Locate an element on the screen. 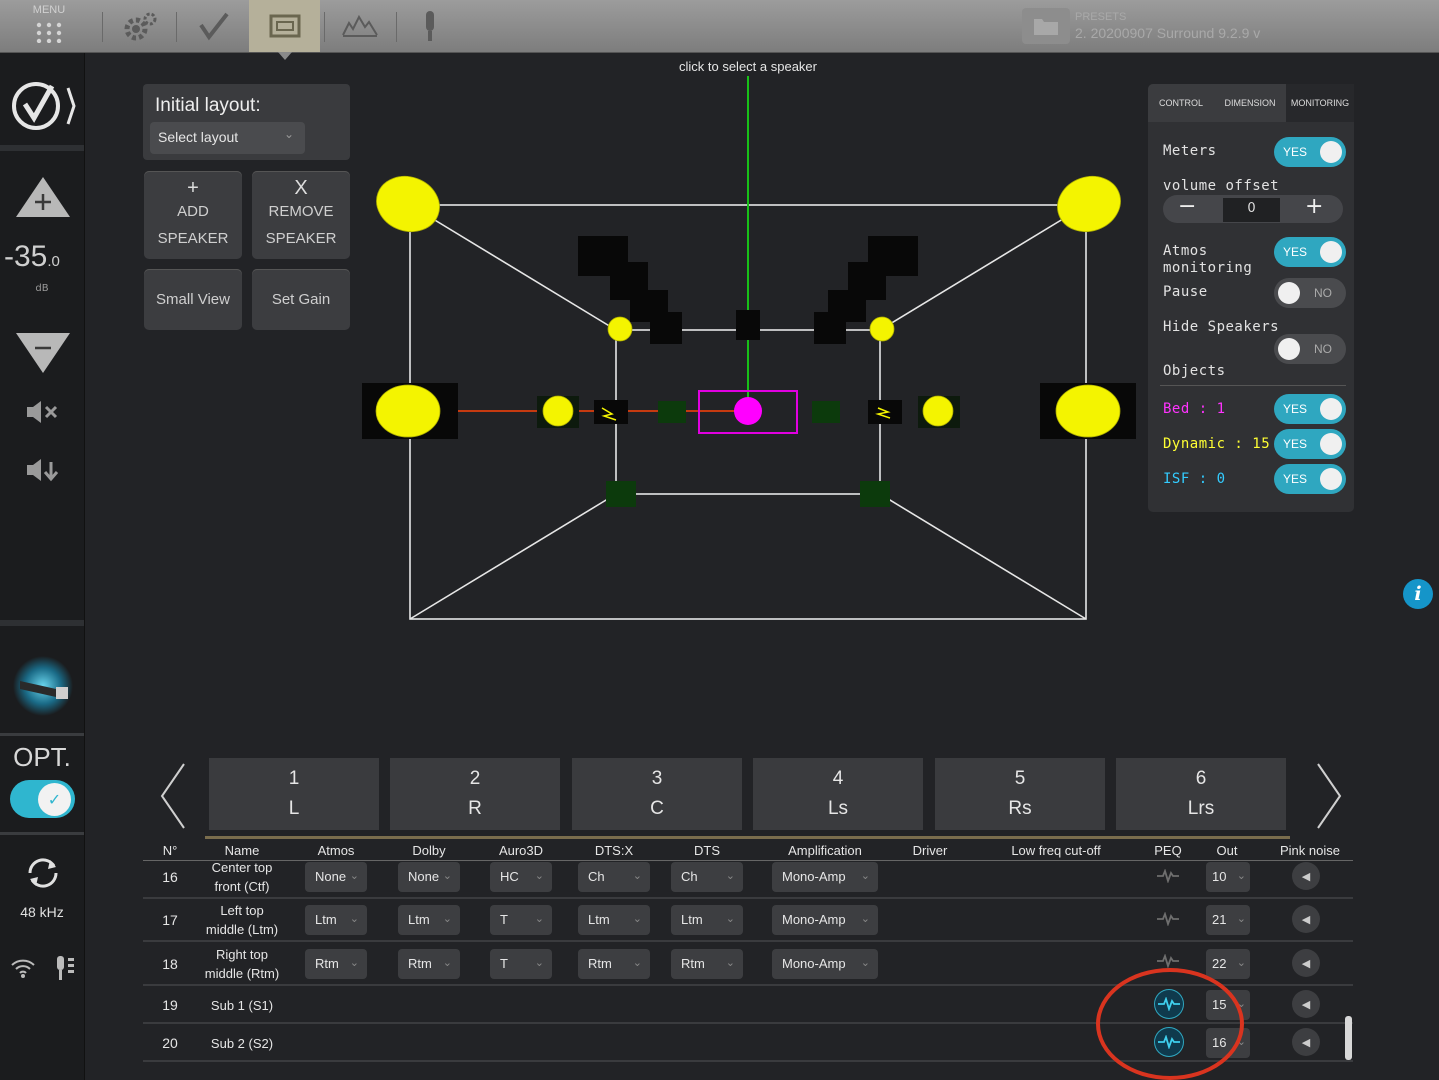 Image resolution: width=1439 pixels, height=1080 pixels. dtsx-dropdown: Ch ⌄ is located at coordinates (614, 877).